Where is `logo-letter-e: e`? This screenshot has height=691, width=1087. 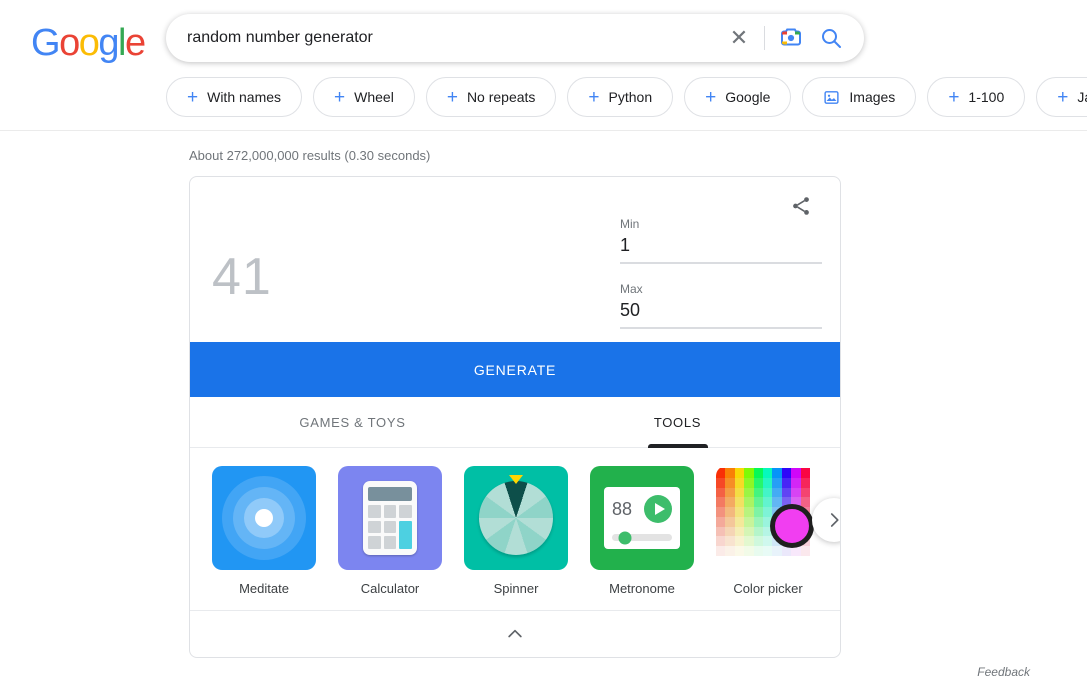
logo-letter-e: e is located at coordinates (135, 43).